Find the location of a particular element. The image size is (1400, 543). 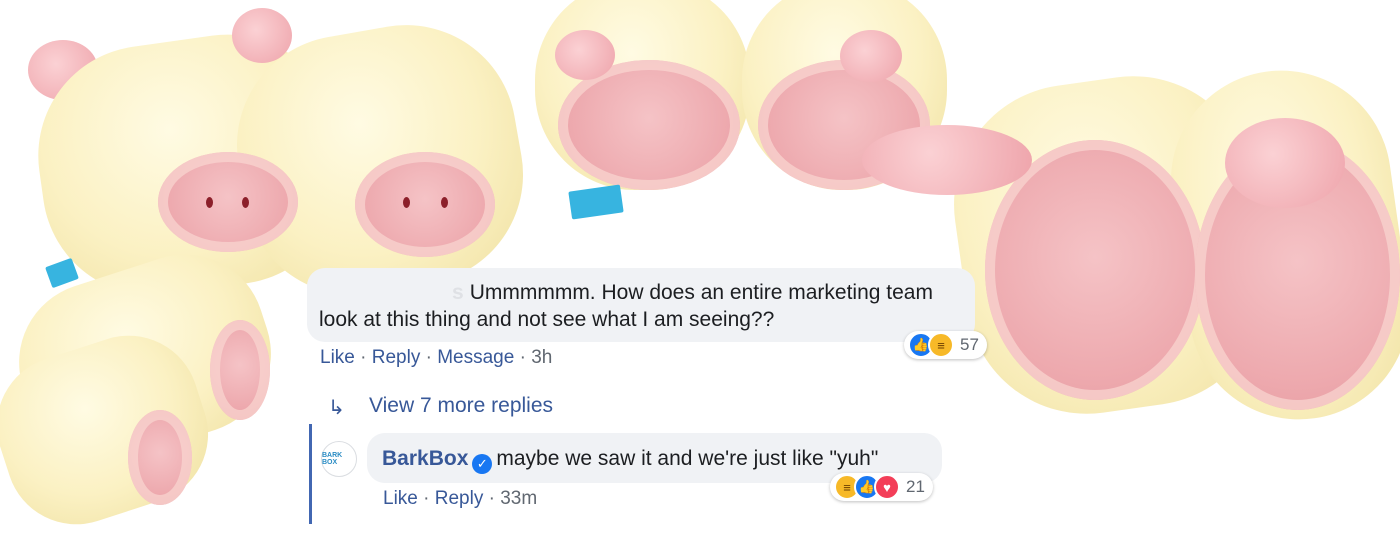

thread-line is located at coordinates (310, 474).